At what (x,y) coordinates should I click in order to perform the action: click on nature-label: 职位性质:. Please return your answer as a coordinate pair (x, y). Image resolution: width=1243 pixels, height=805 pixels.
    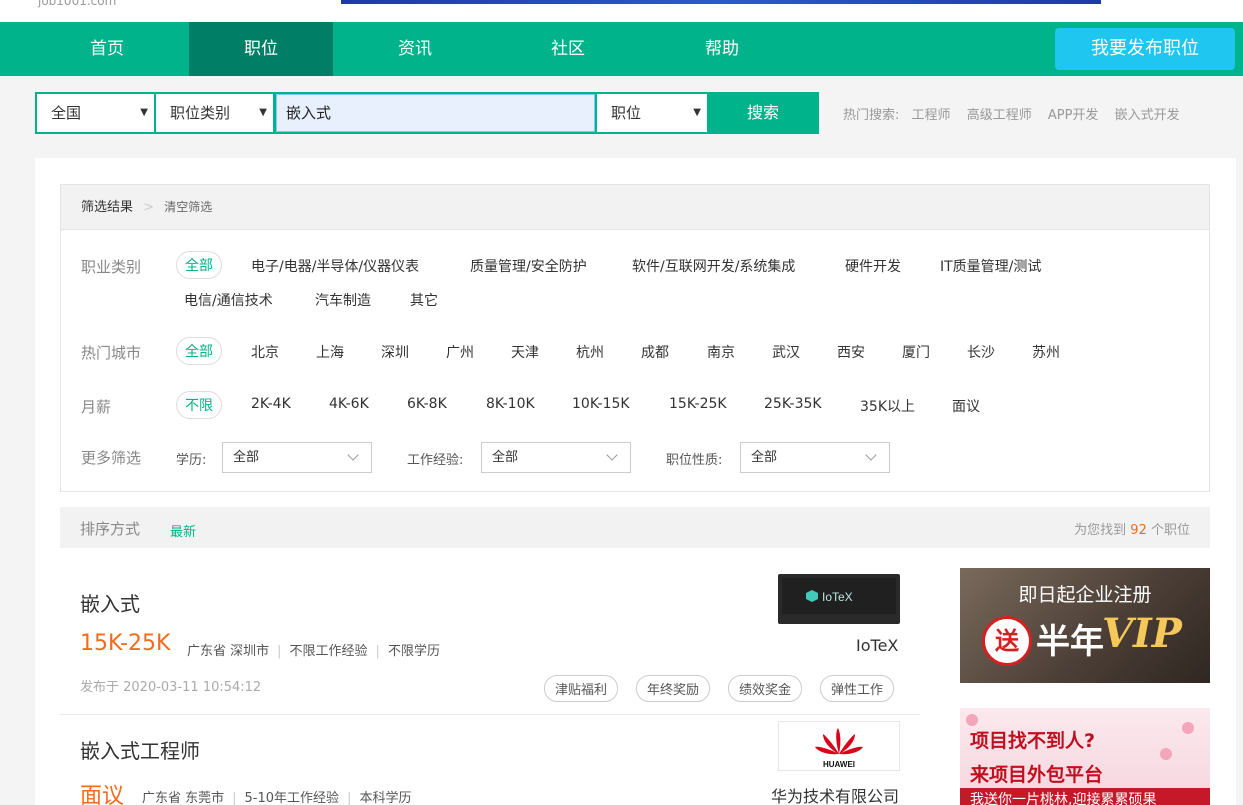
    Looking at the image, I should click on (694, 460).